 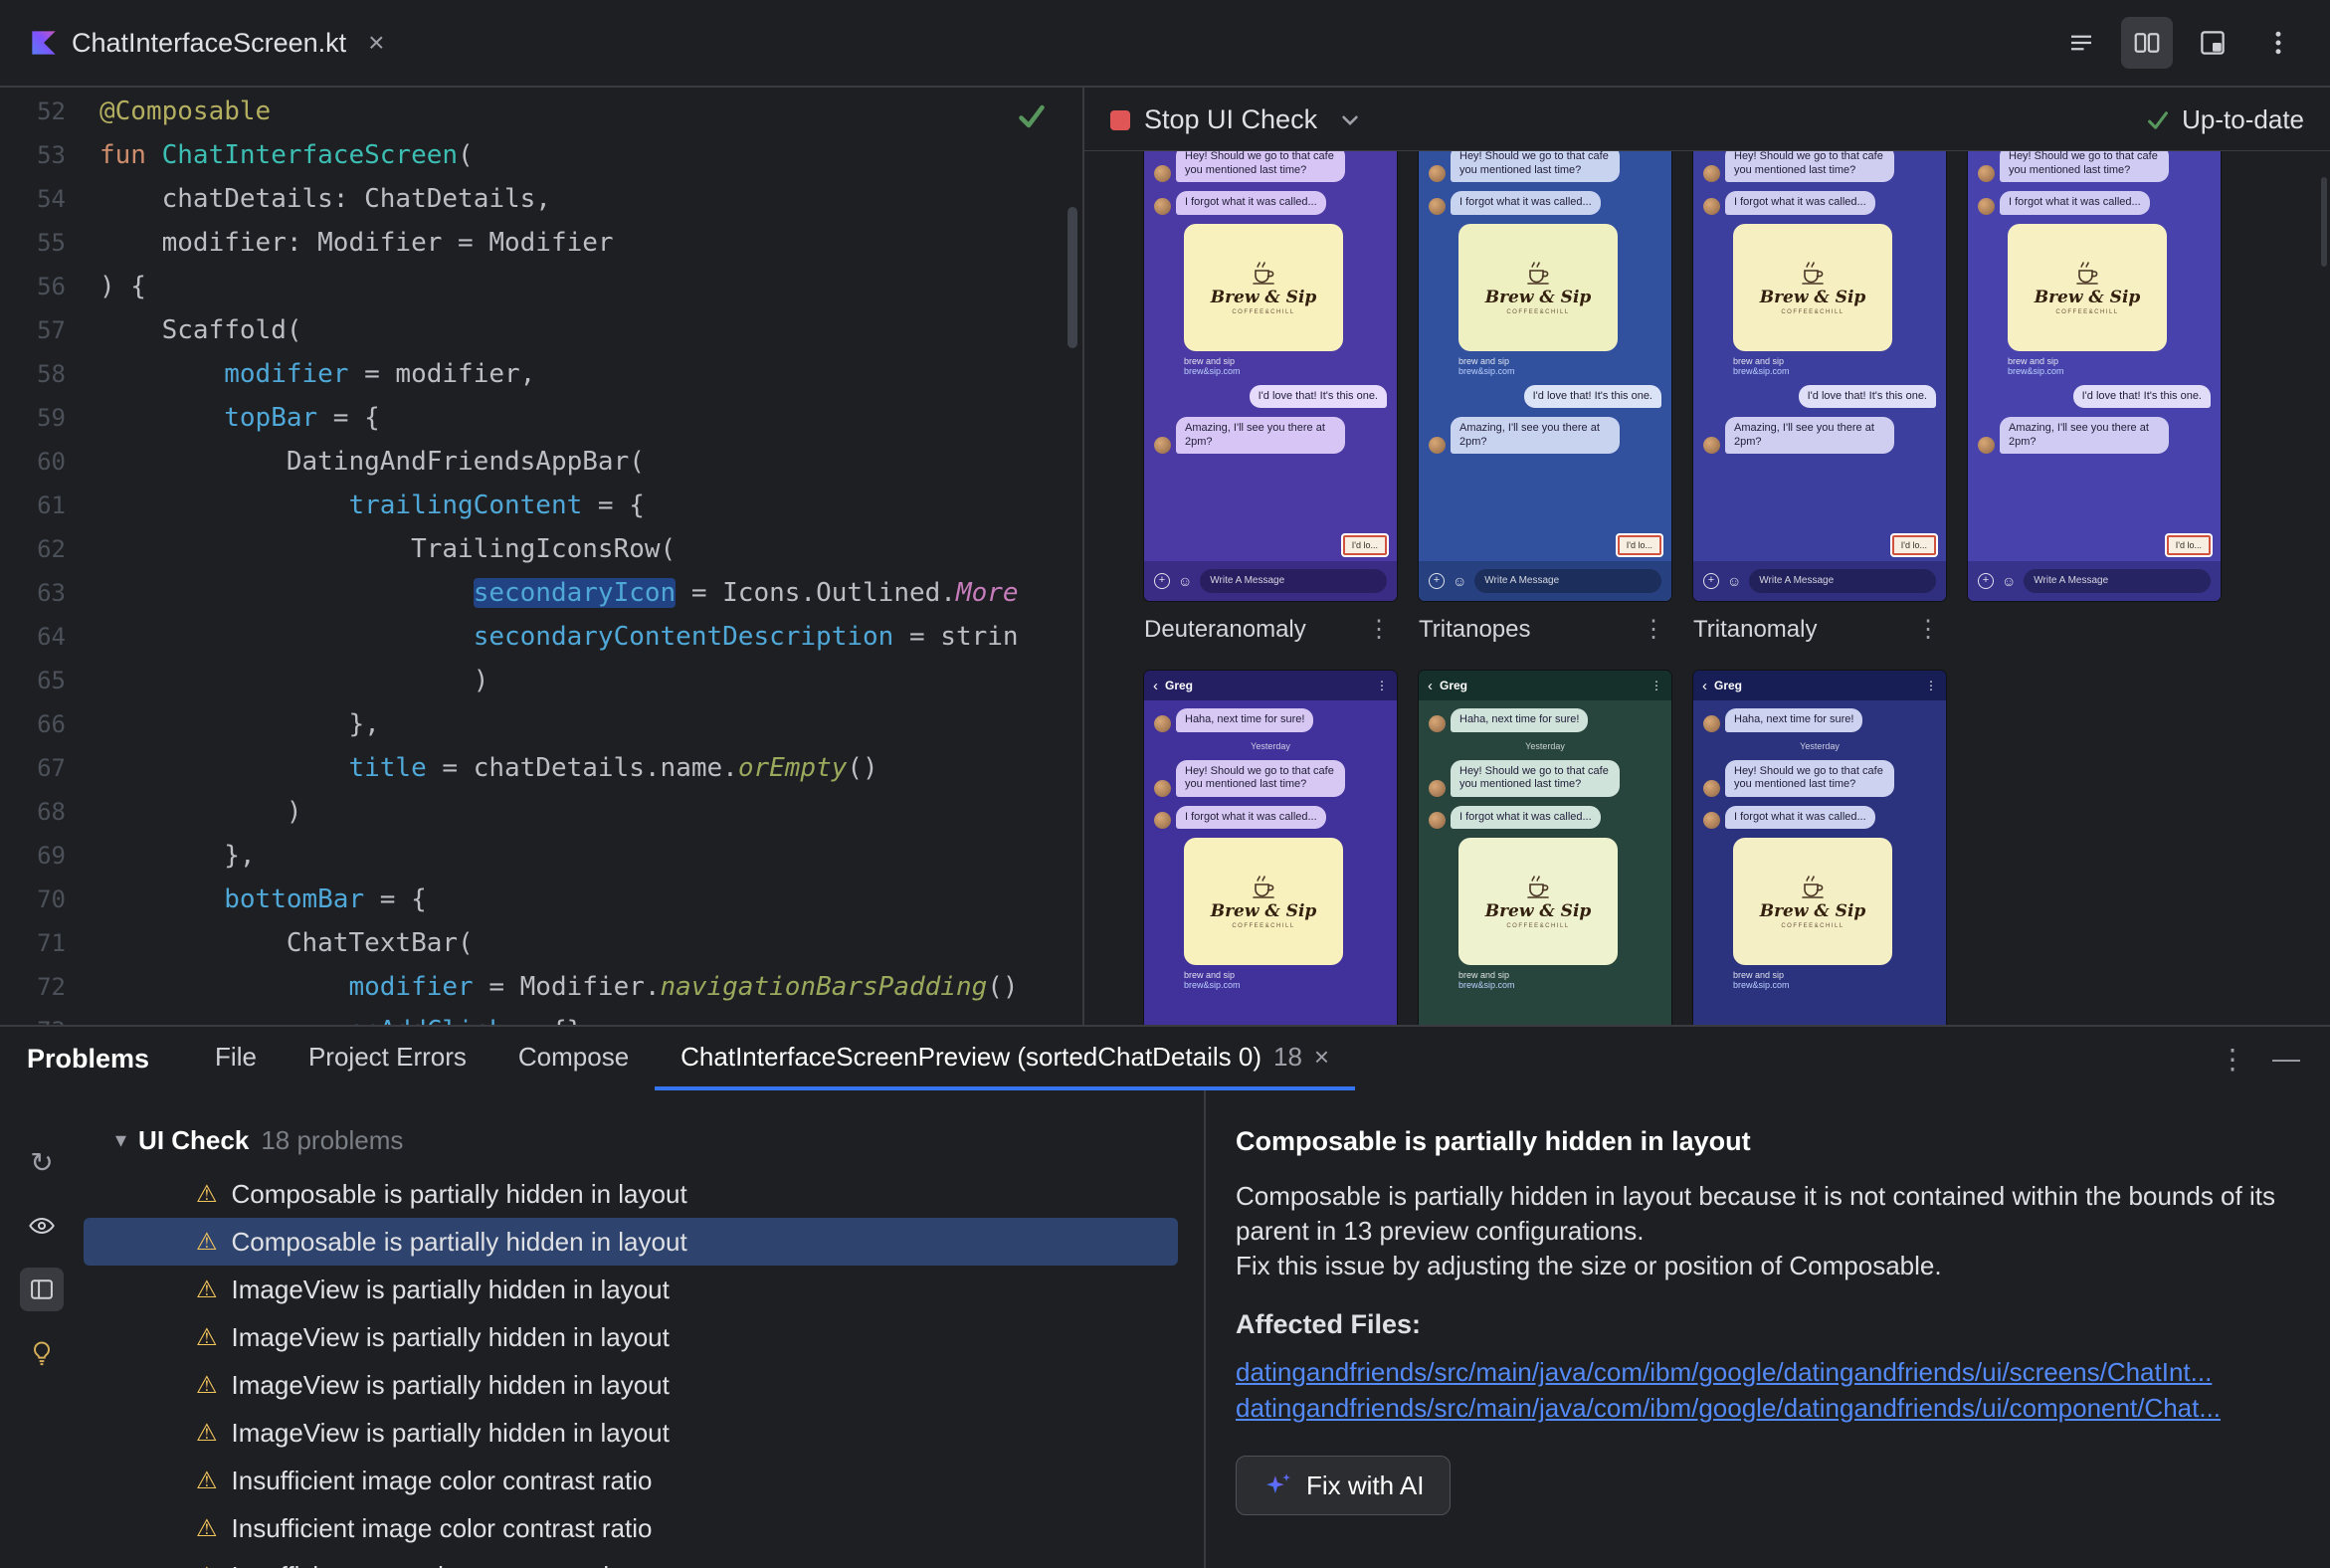 I want to click on split-editor-icon, so click(x=2147, y=43).